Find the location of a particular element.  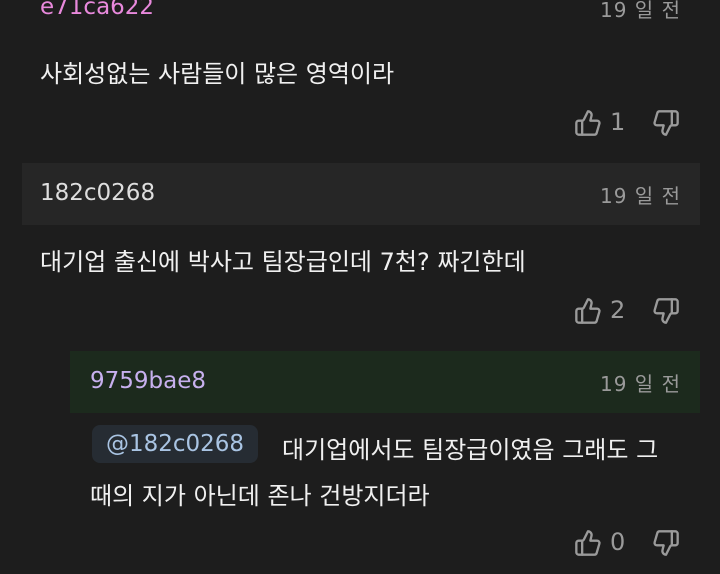

comment-author: 9759bae8 is located at coordinates (148, 381).